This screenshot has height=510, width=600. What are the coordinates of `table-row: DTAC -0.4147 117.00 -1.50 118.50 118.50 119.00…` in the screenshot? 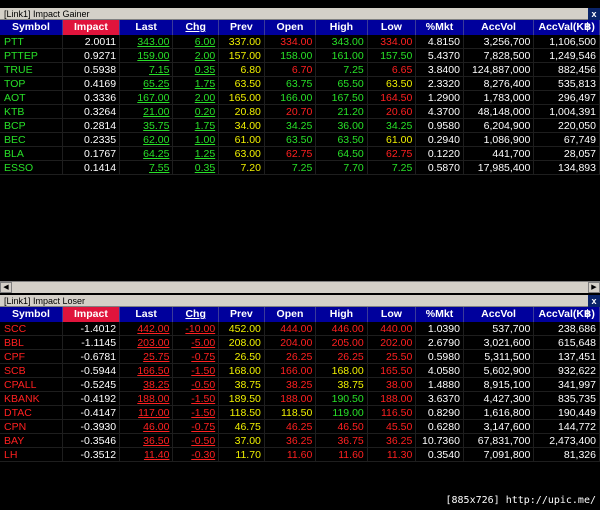 It's located at (300, 413).